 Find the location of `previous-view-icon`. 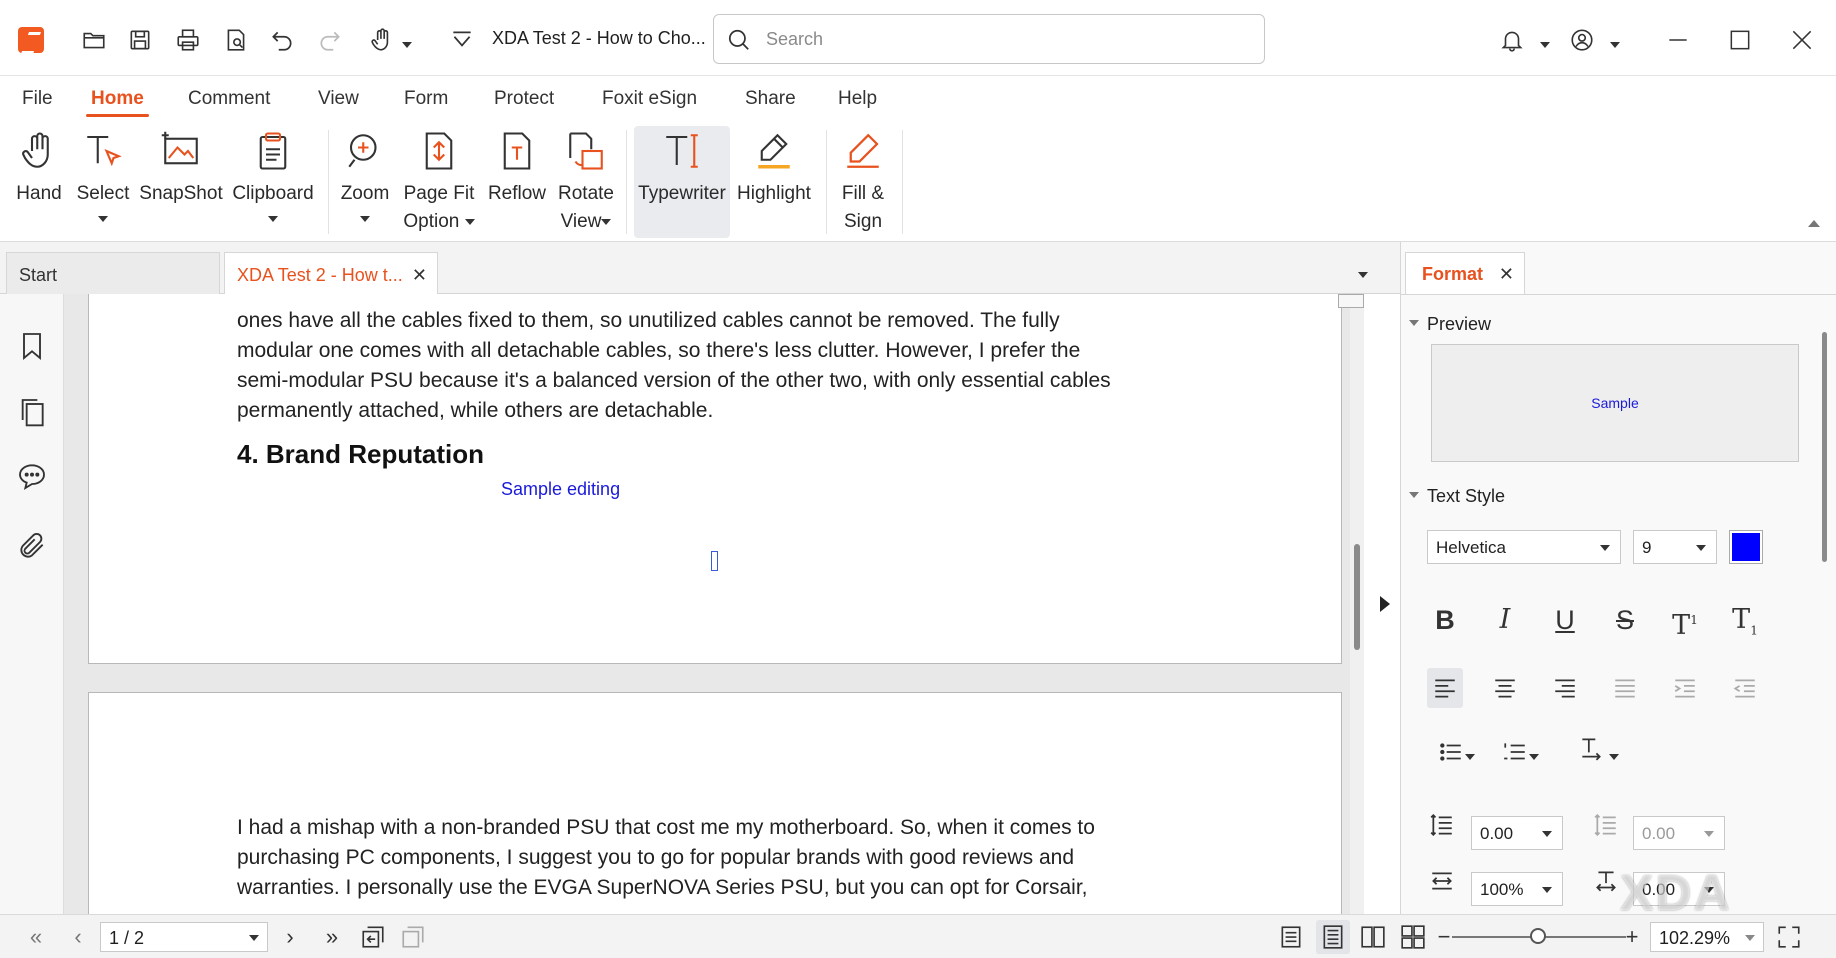

previous-view-icon is located at coordinates (373, 937).